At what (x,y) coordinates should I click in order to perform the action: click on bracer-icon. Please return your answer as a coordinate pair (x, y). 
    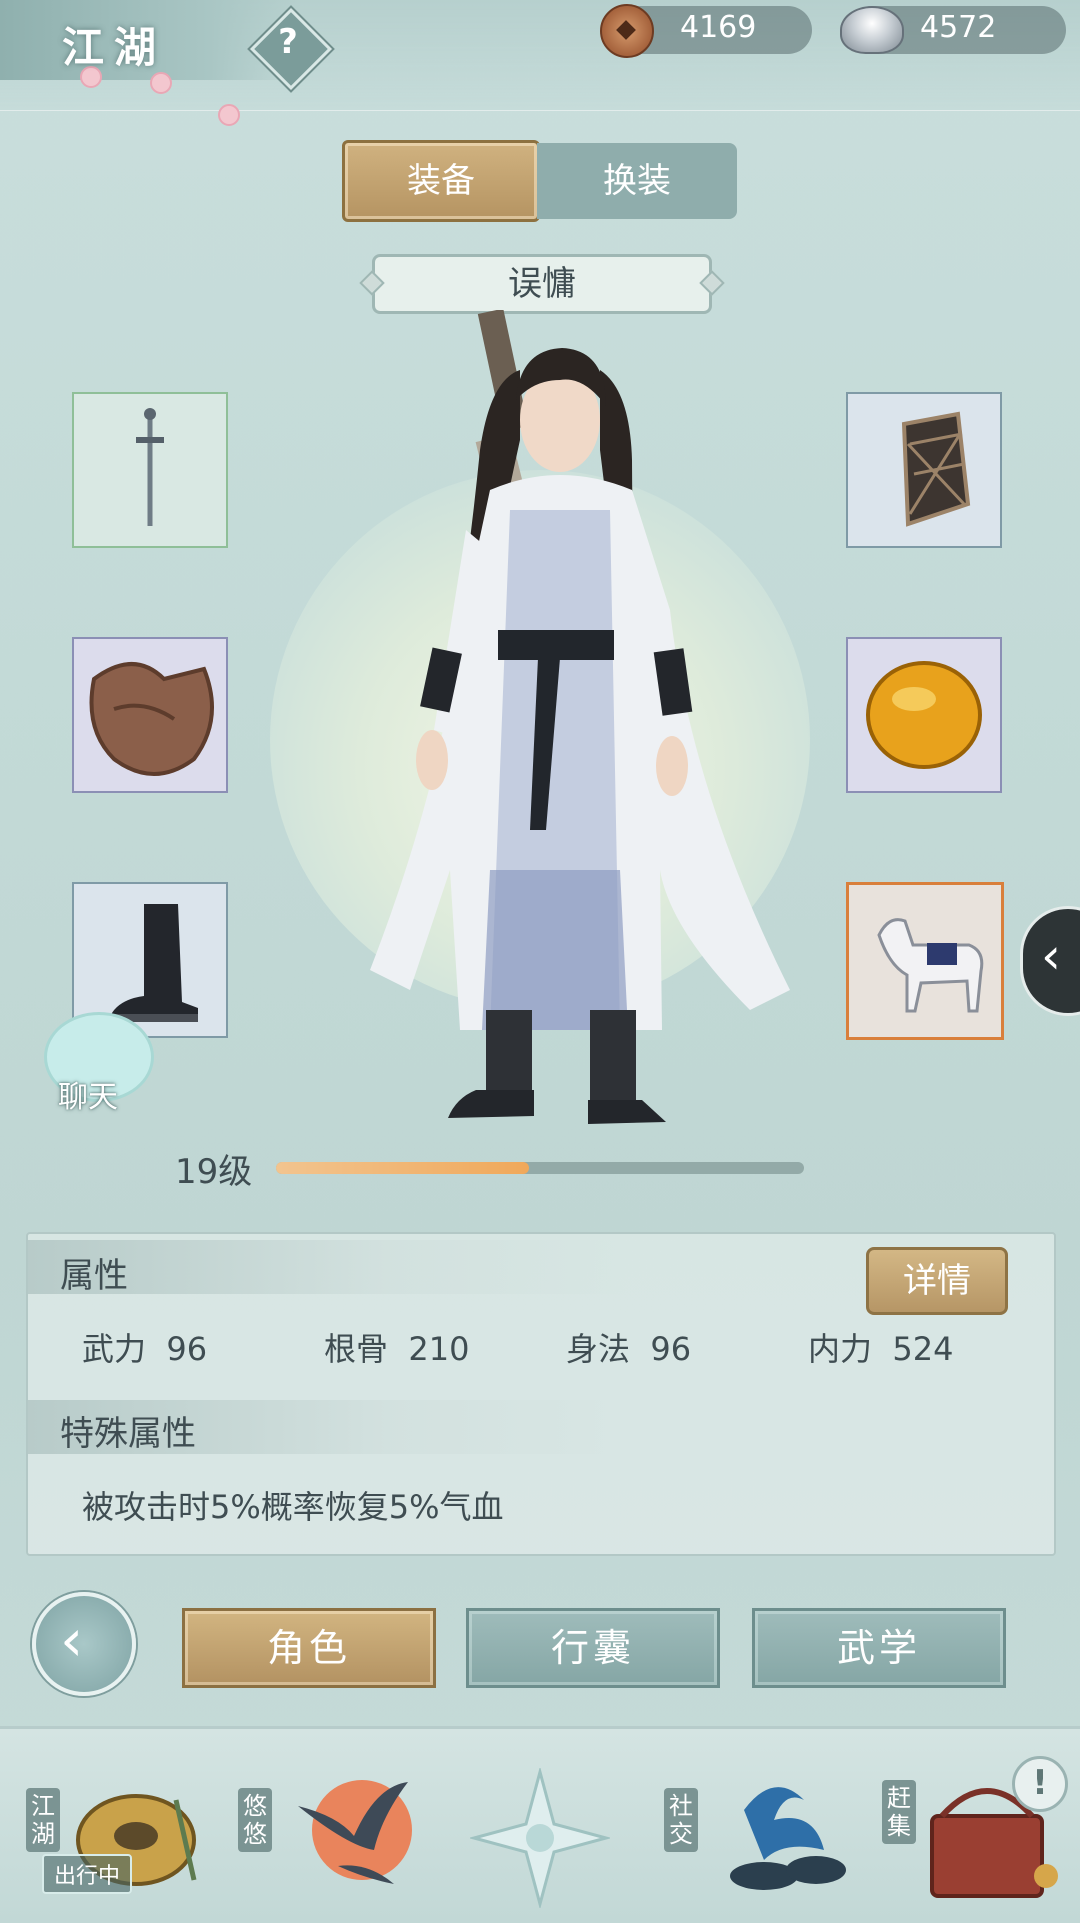
    Looking at the image, I should click on (936, 469).